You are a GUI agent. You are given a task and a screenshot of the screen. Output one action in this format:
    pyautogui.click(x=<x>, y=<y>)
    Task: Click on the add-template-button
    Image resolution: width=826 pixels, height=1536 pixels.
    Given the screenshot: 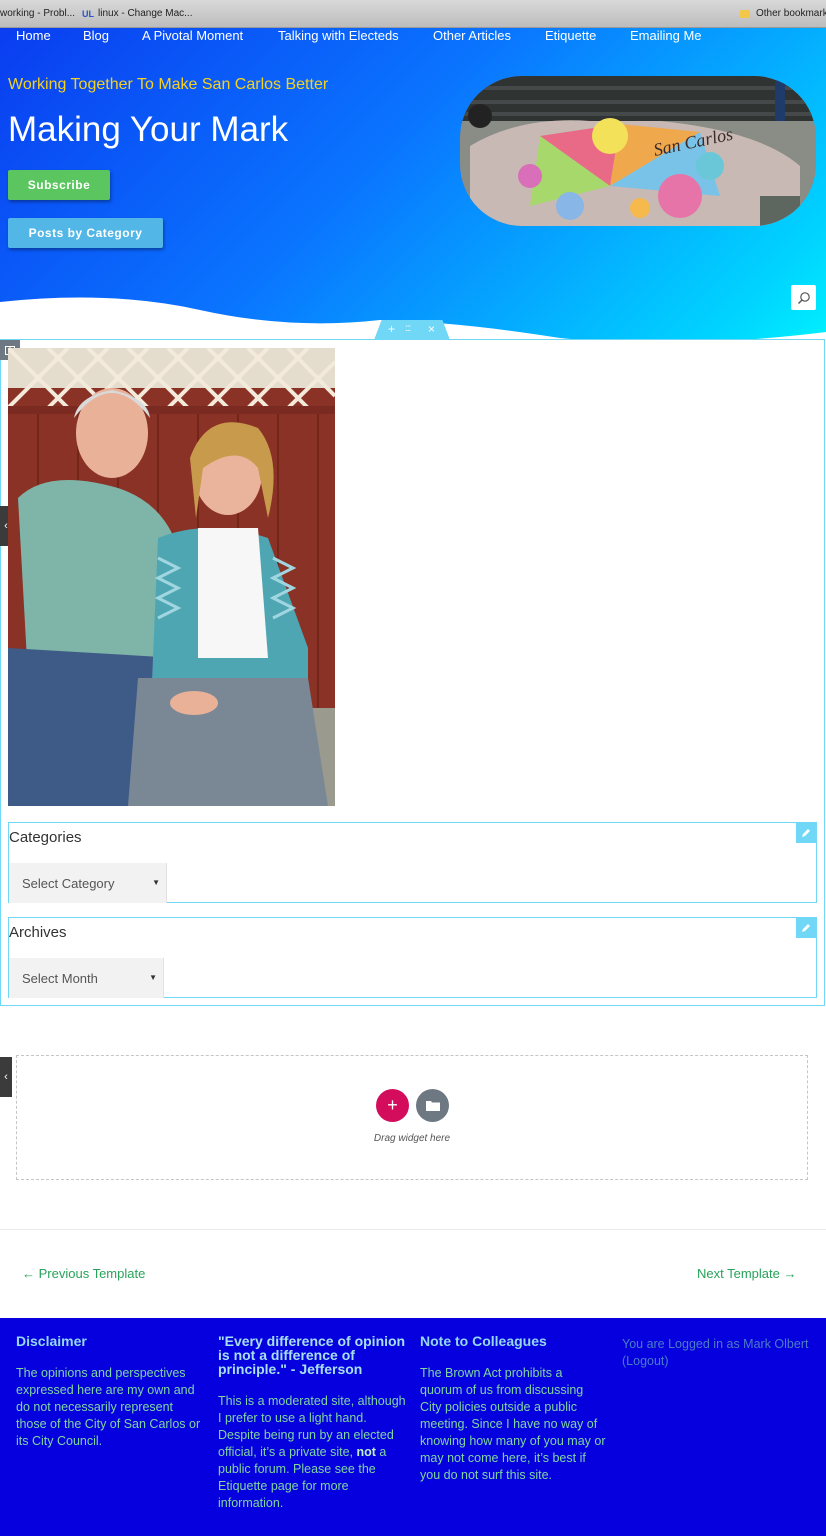 What is the action you would take?
    pyautogui.click(x=432, y=1105)
    